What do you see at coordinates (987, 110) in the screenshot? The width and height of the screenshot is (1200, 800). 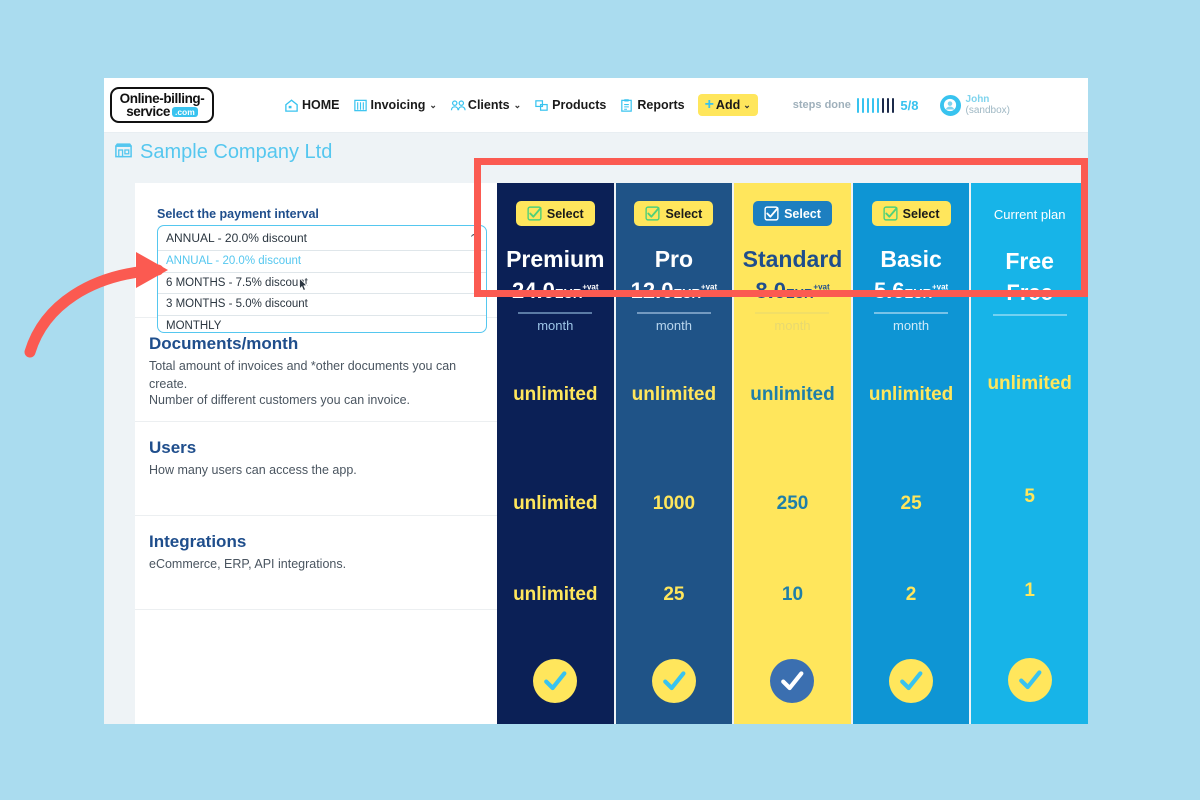 I see `user-environment: (sandbox)` at bounding box center [987, 110].